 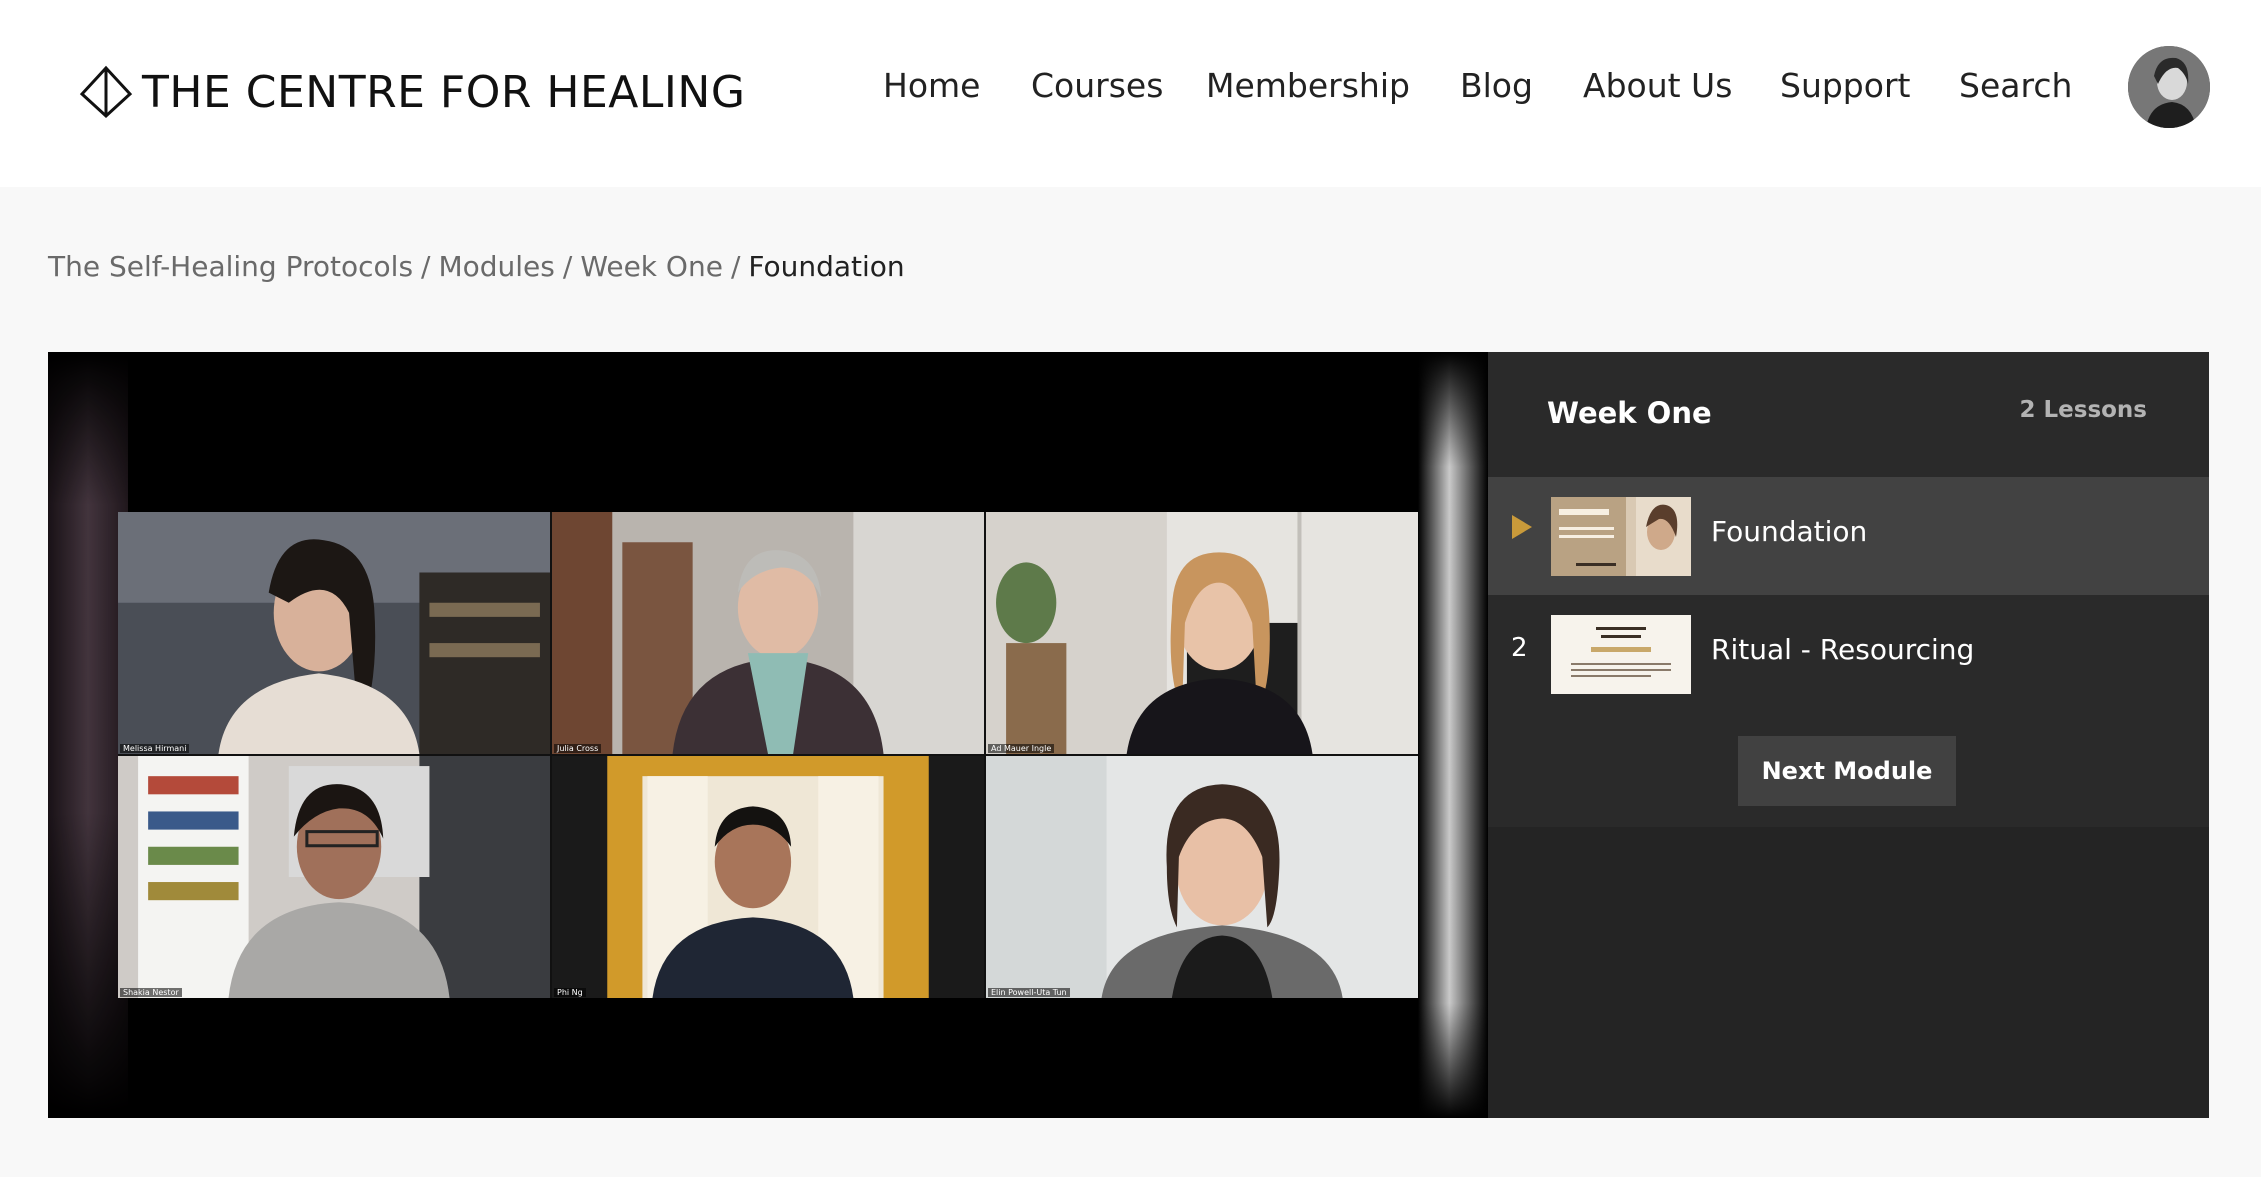 I want to click on lesson-number: 2, so click(x=1519, y=648).